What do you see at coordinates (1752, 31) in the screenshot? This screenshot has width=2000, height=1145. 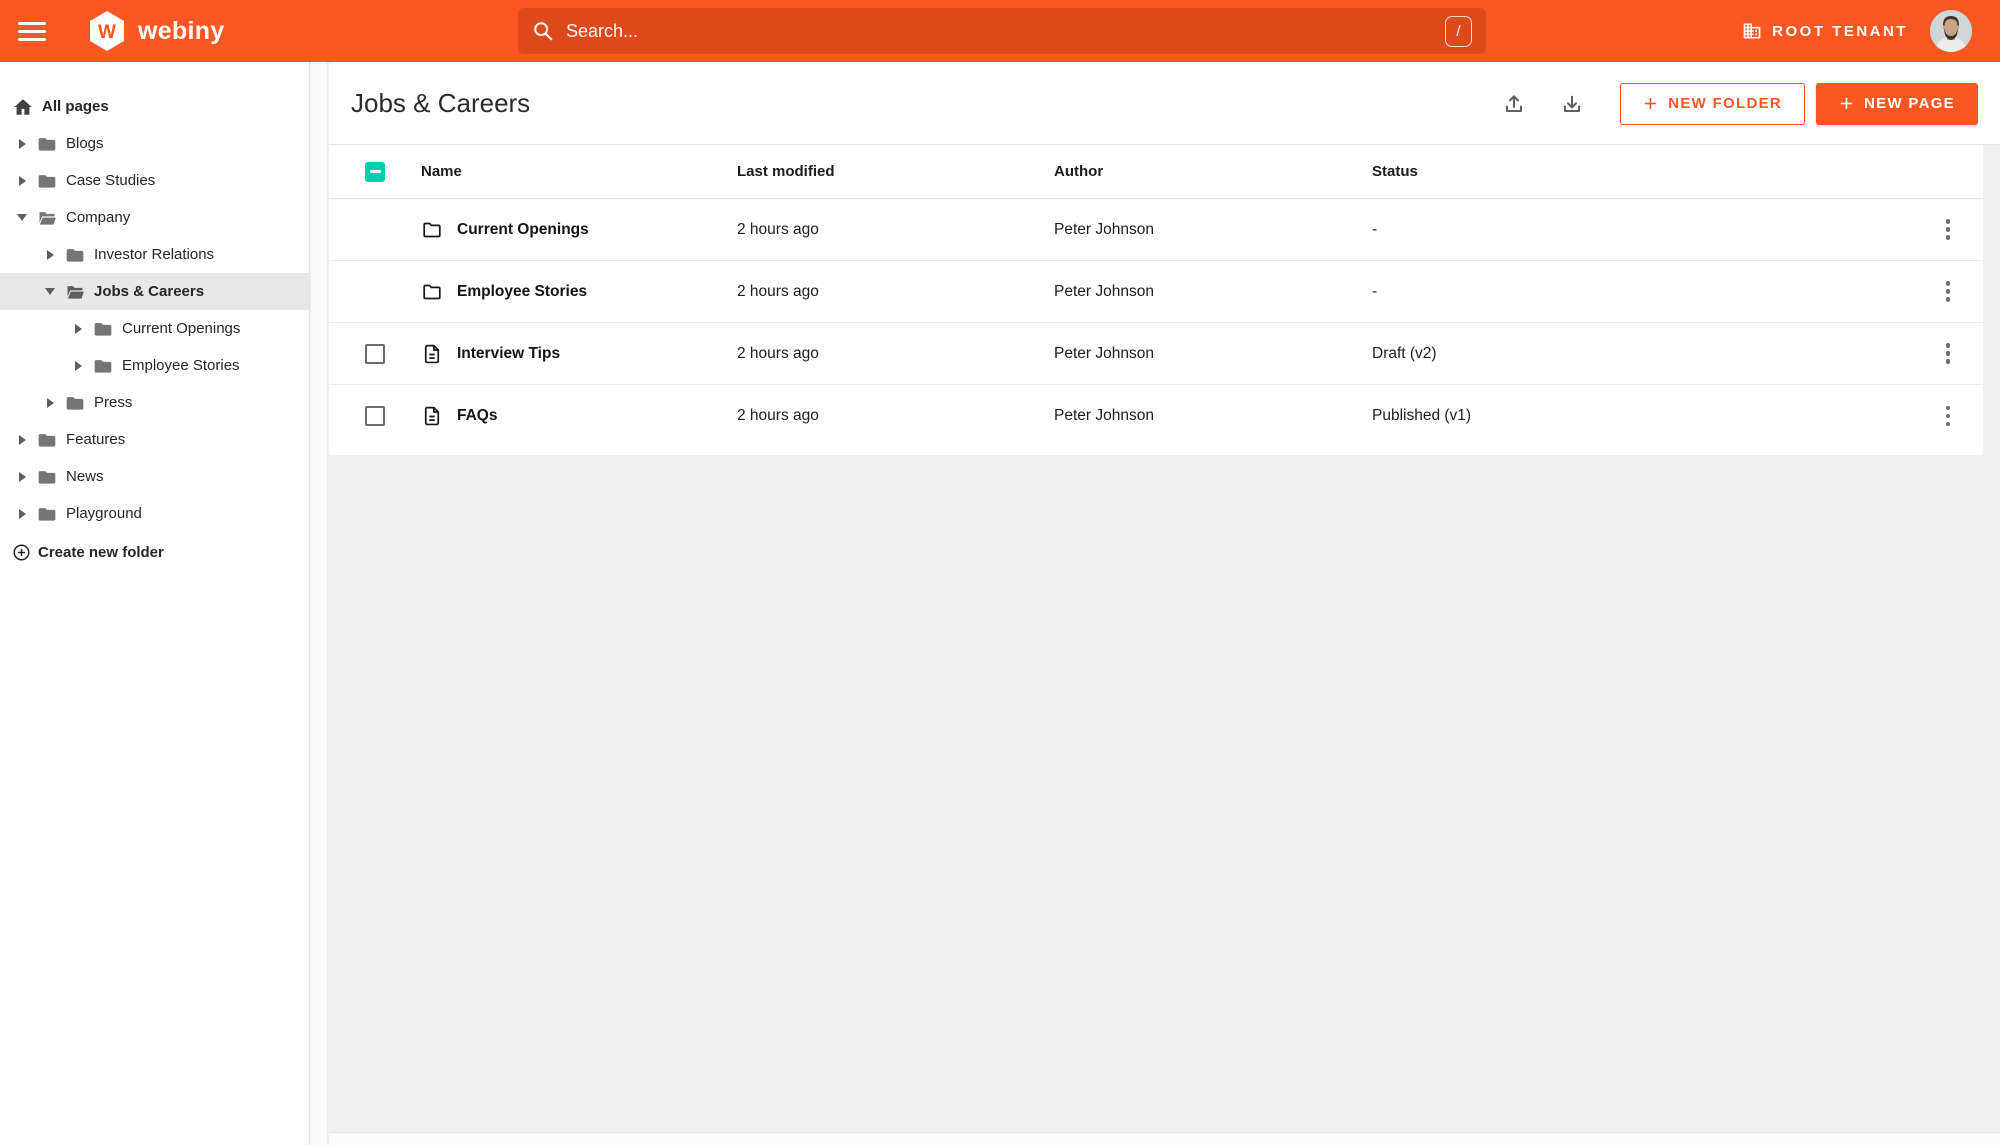 I see `building-icon` at bounding box center [1752, 31].